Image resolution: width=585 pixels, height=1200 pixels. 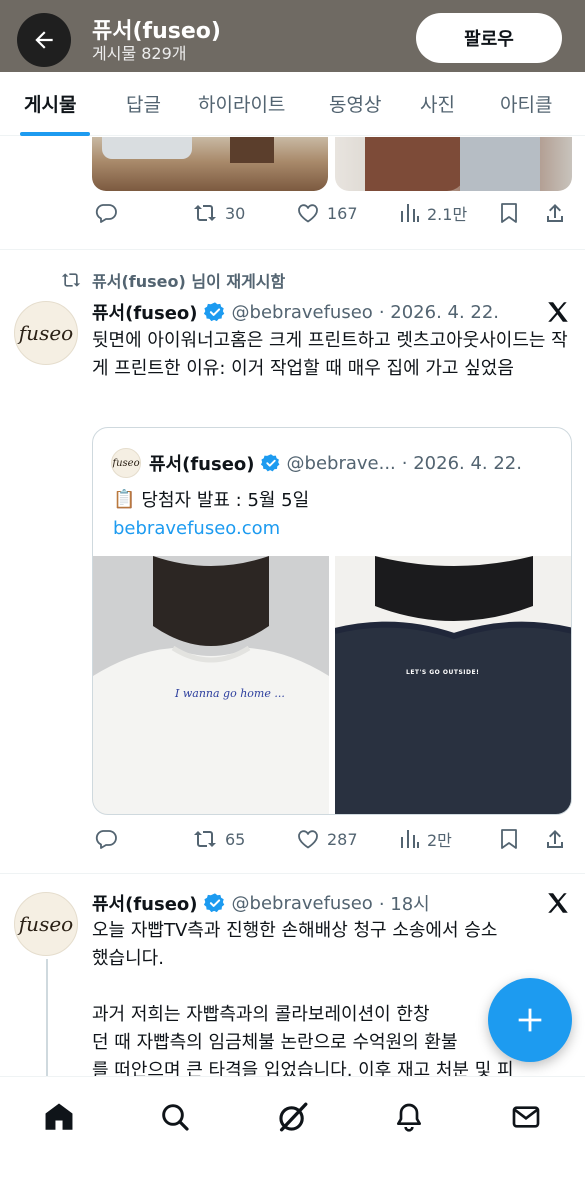 I want to click on repost-count: 65, so click(x=235, y=839).